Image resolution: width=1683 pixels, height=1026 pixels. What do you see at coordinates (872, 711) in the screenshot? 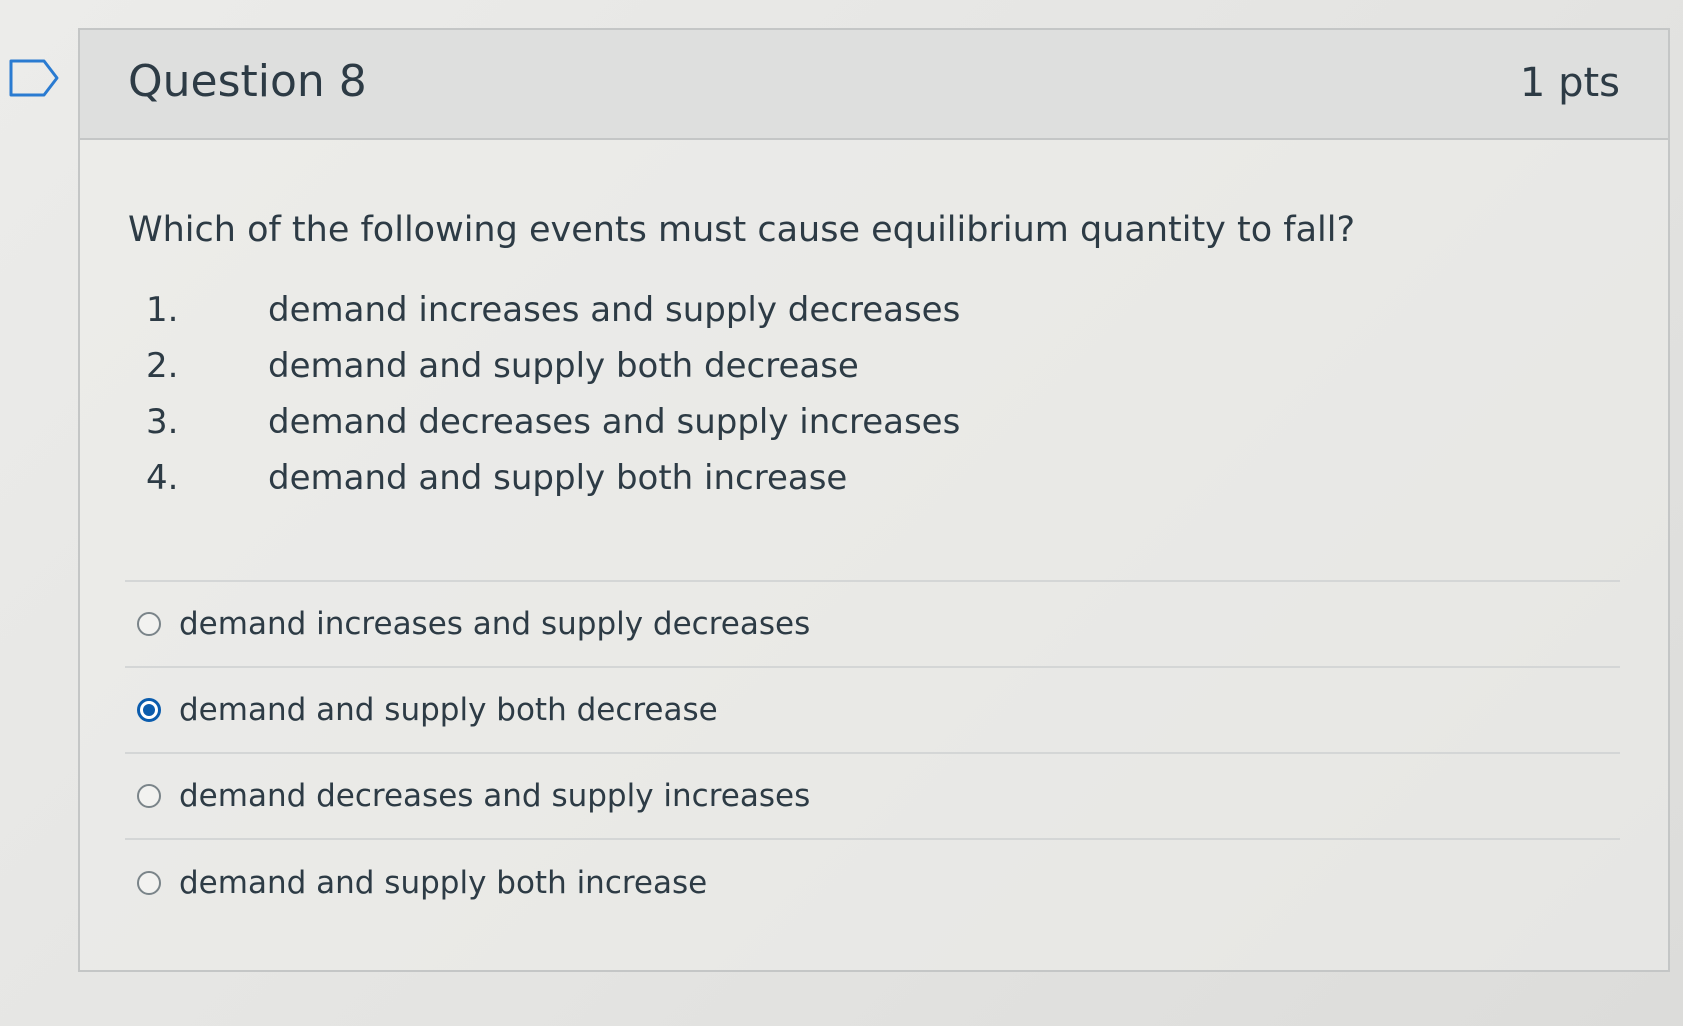
I see `answer-option-2: demand and supply both decrease` at bounding box center [872, 711].